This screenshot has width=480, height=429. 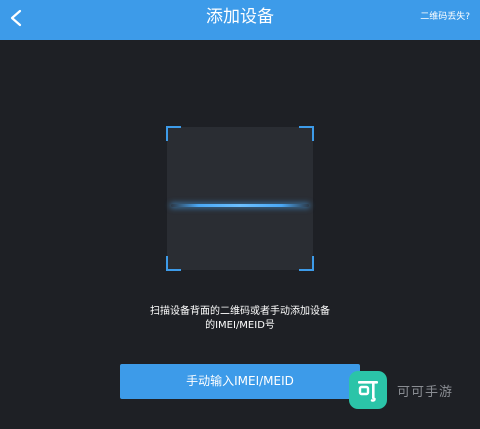 I want to click on top-bar: 添加设备 二维码丢失?, so click(x=240, y=20).